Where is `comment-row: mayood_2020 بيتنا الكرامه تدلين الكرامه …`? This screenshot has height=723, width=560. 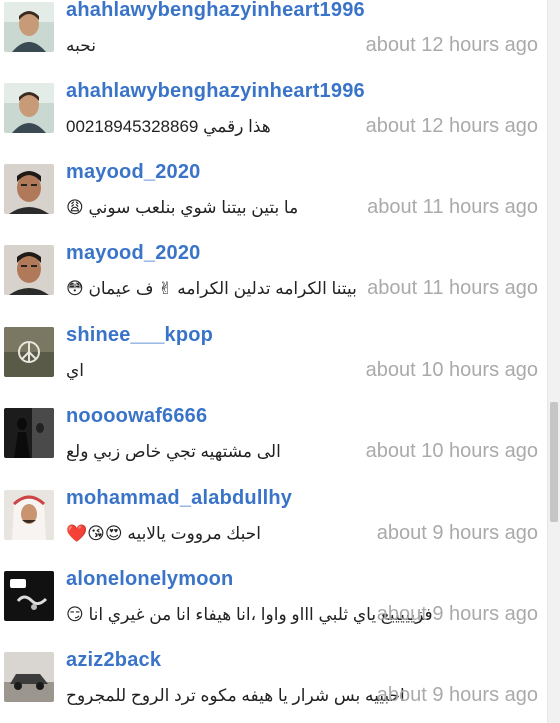 comment-row: mayood_2020 بيتنا الكرامه تدلين الكرامه … is located at coordinates (274, 283).